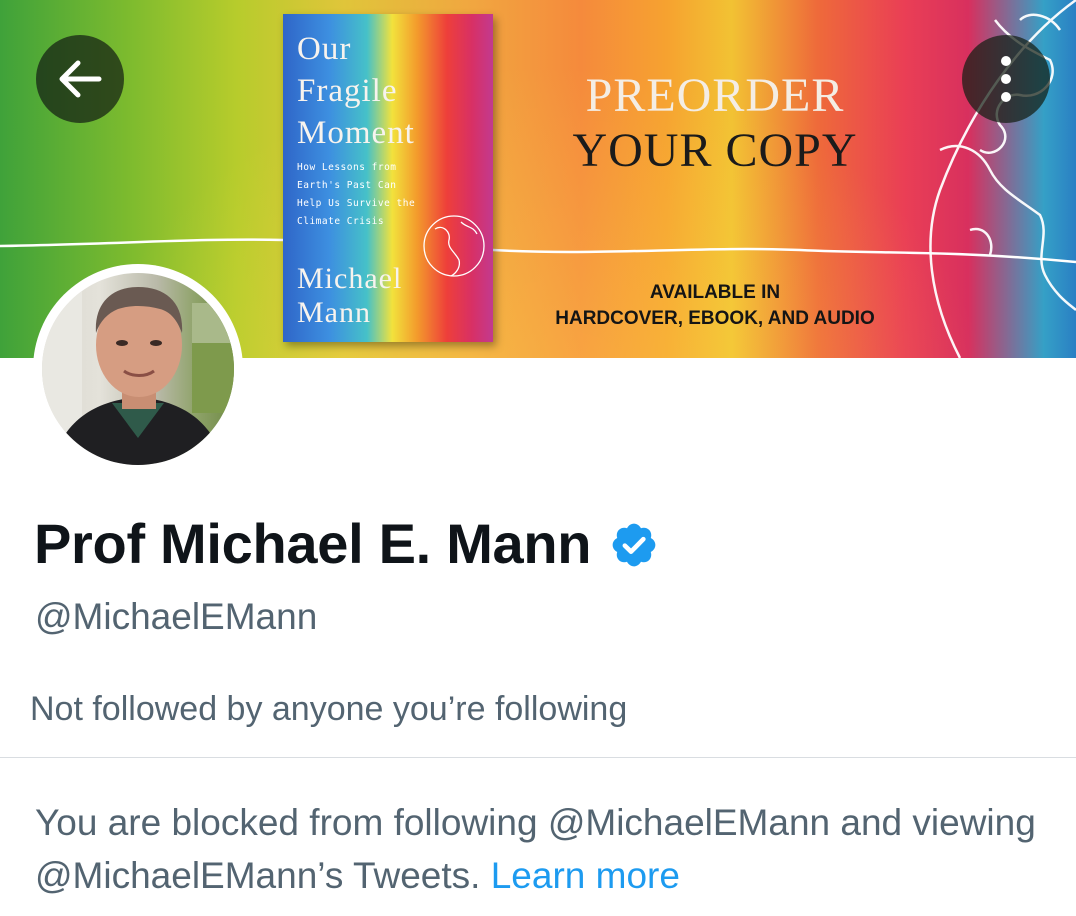  What do you see at coordinates (585, 875) in the screenshot?
I see `learn-more-link: Learn more` at bounding box center [585, 875].